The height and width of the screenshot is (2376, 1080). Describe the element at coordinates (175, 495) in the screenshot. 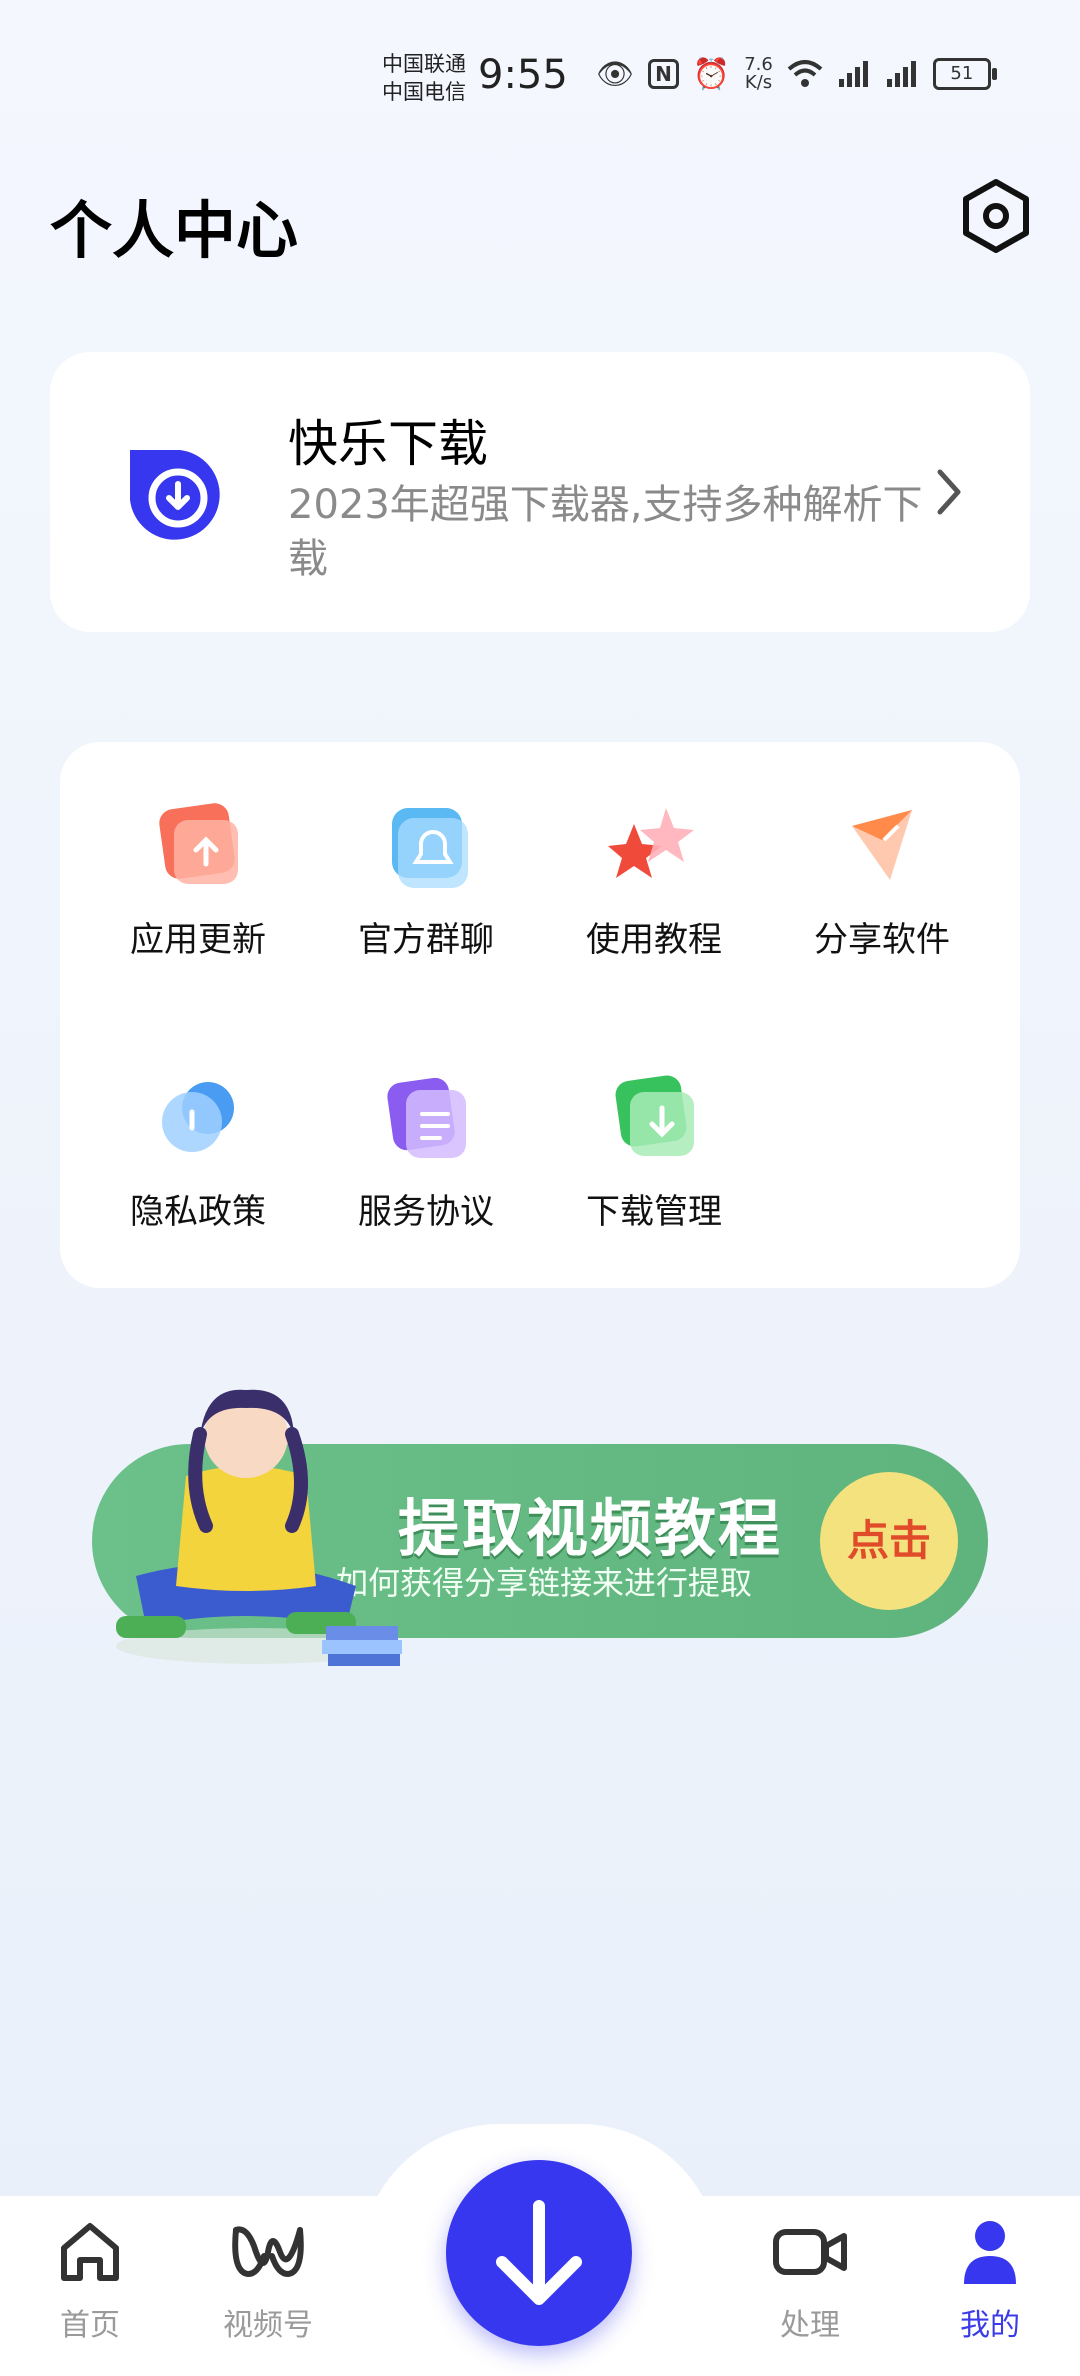

I see `app-logo-icon` at that location.